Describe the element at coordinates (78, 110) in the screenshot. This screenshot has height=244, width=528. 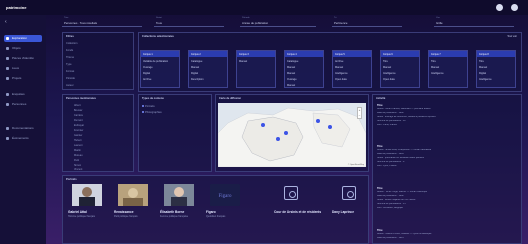
I see `list-item: Bouvier` at that location.